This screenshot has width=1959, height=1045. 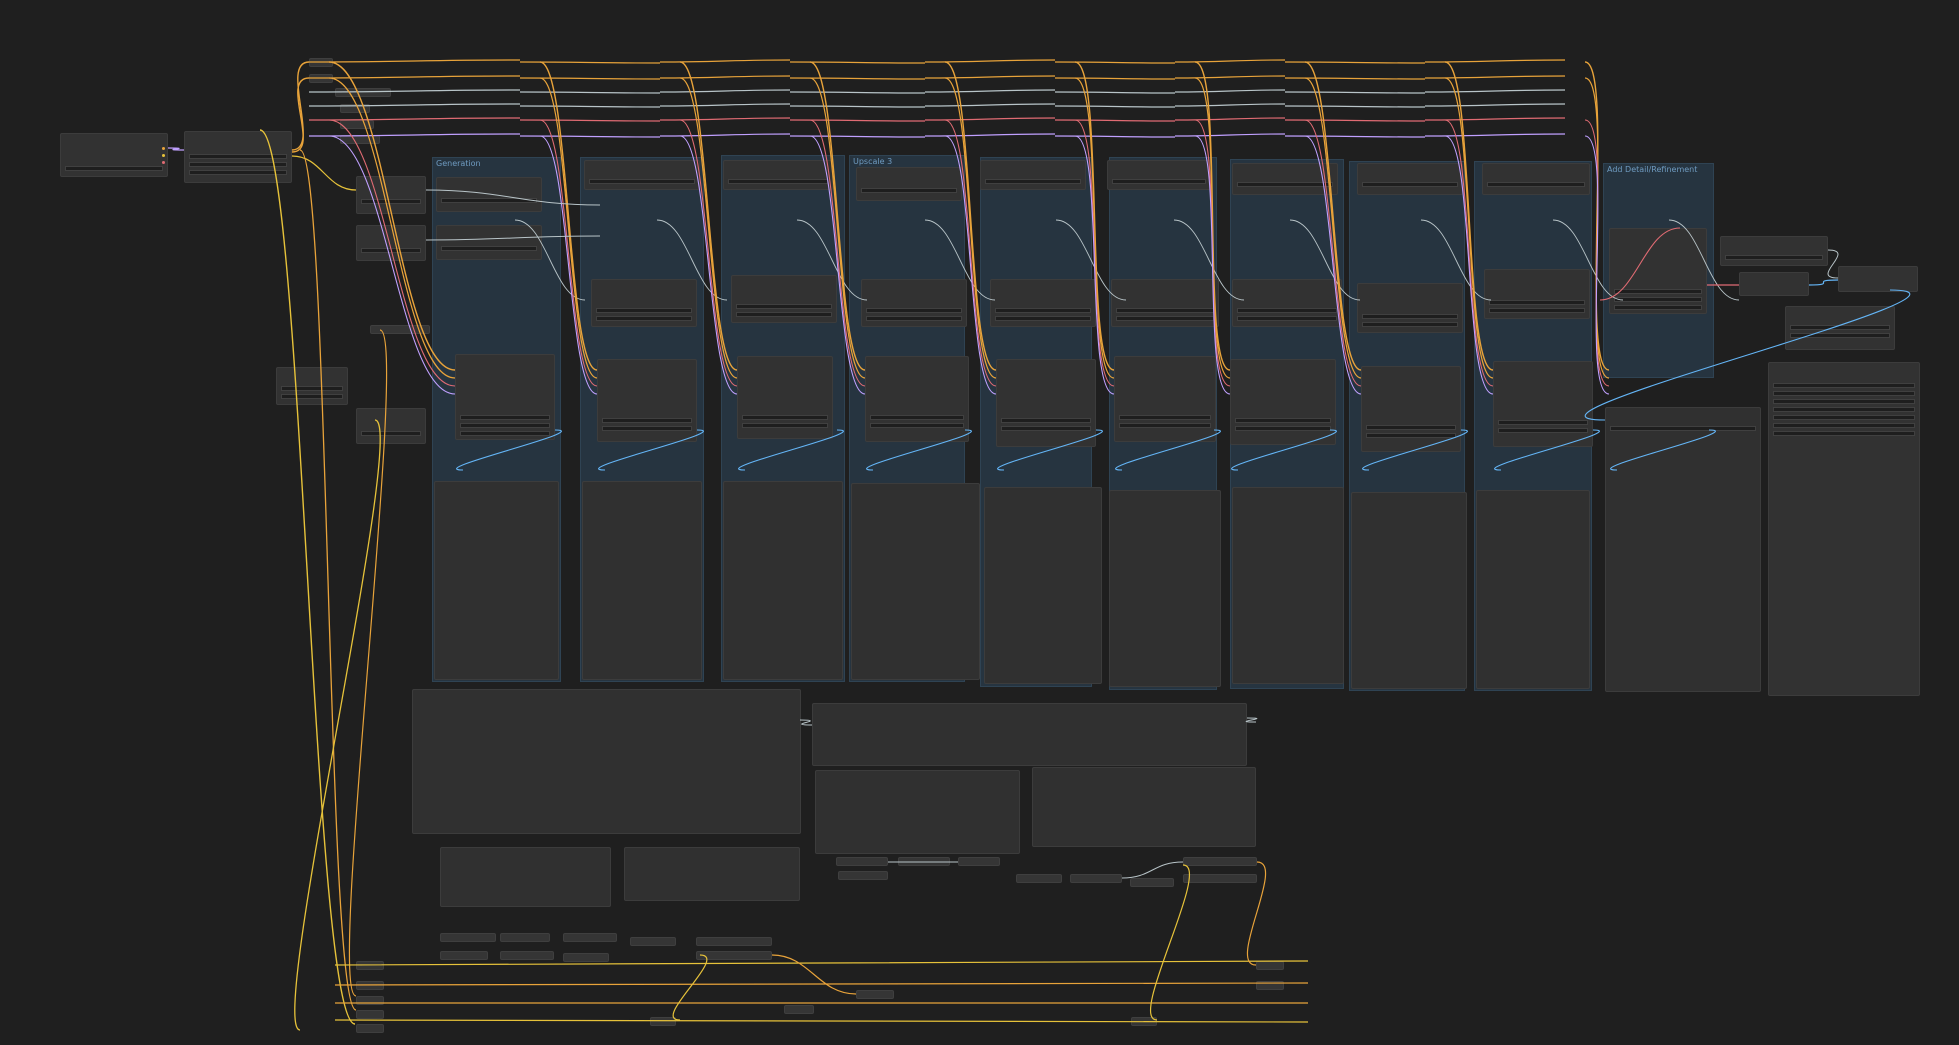 What do you see at coordinates (1844, 529) in the screenshot?
I see `settings-node` at bounding box center [1844, 529].